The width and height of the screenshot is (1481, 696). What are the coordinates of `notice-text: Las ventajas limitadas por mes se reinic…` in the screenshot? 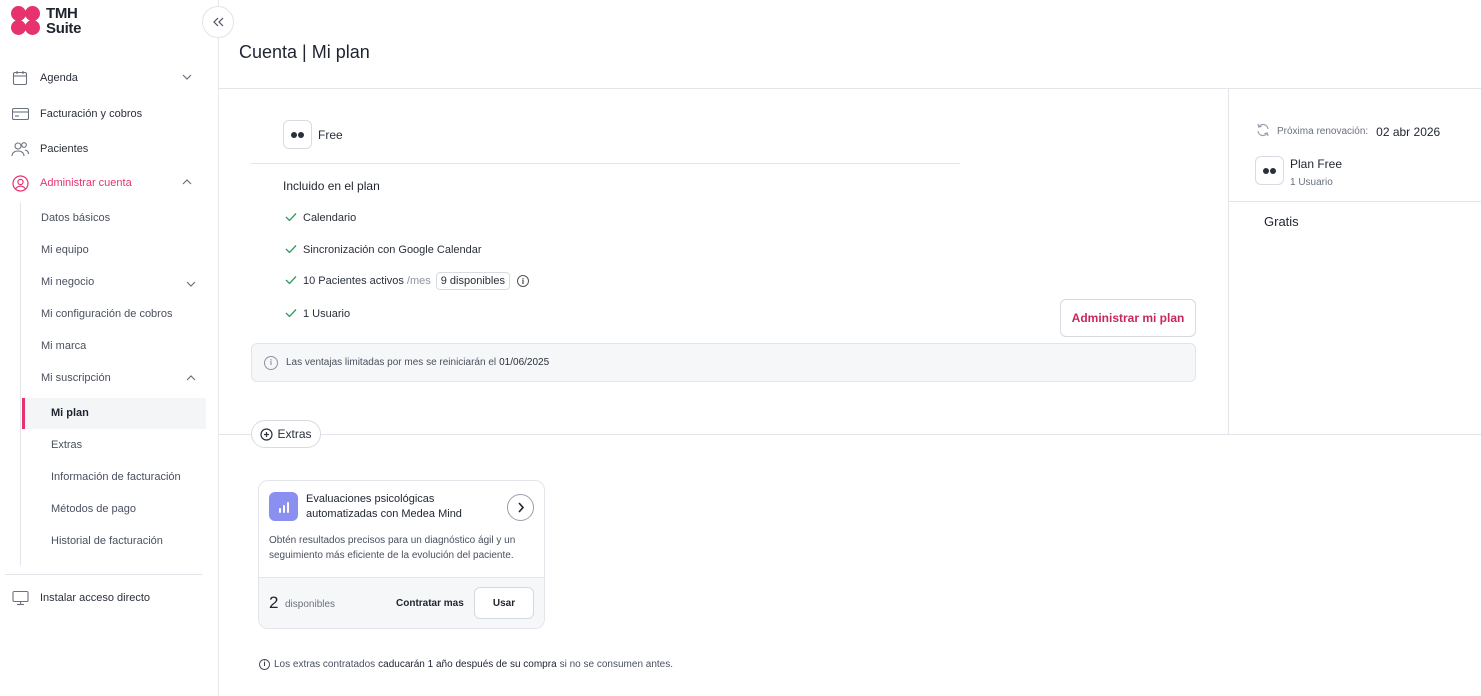 It's located at (391, 362).